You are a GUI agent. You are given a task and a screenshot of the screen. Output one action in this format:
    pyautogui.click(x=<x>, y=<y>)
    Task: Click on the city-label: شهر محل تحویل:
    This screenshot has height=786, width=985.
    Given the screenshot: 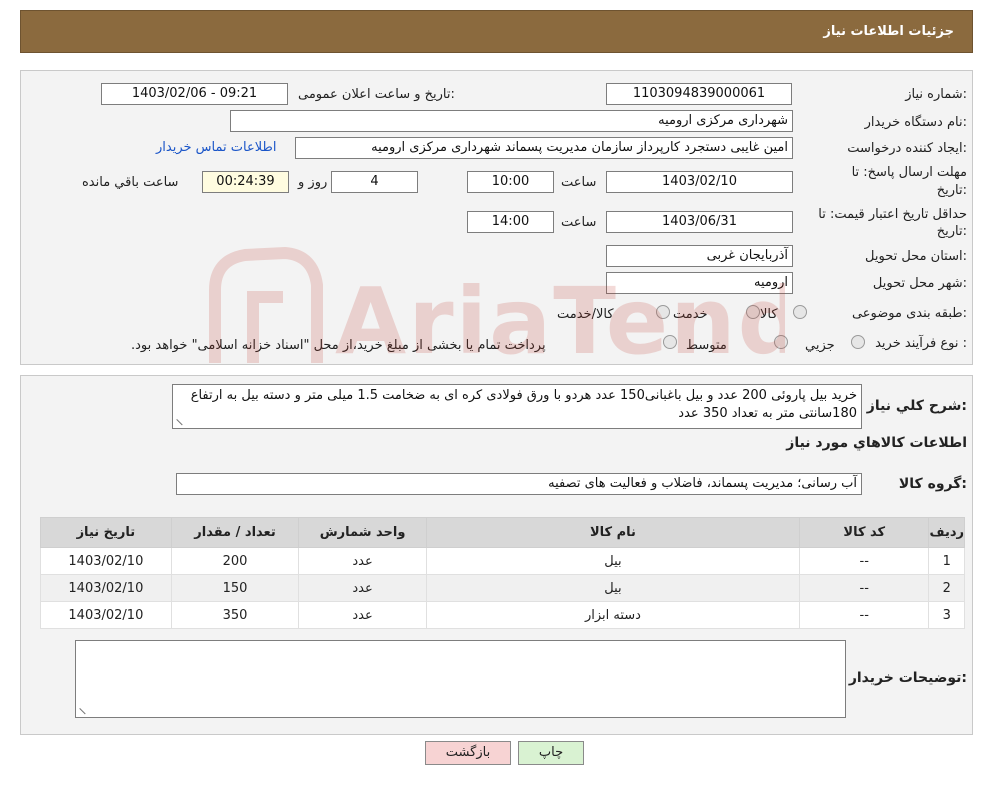 What is the action you would take?
    pyautogui.click(x=919, y=283)
    